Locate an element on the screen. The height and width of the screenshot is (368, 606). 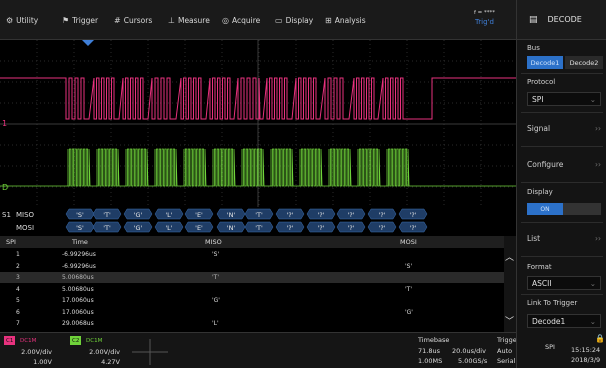
table-row: 1 -6.99296us 'S' is located at coordinates (252, 254).